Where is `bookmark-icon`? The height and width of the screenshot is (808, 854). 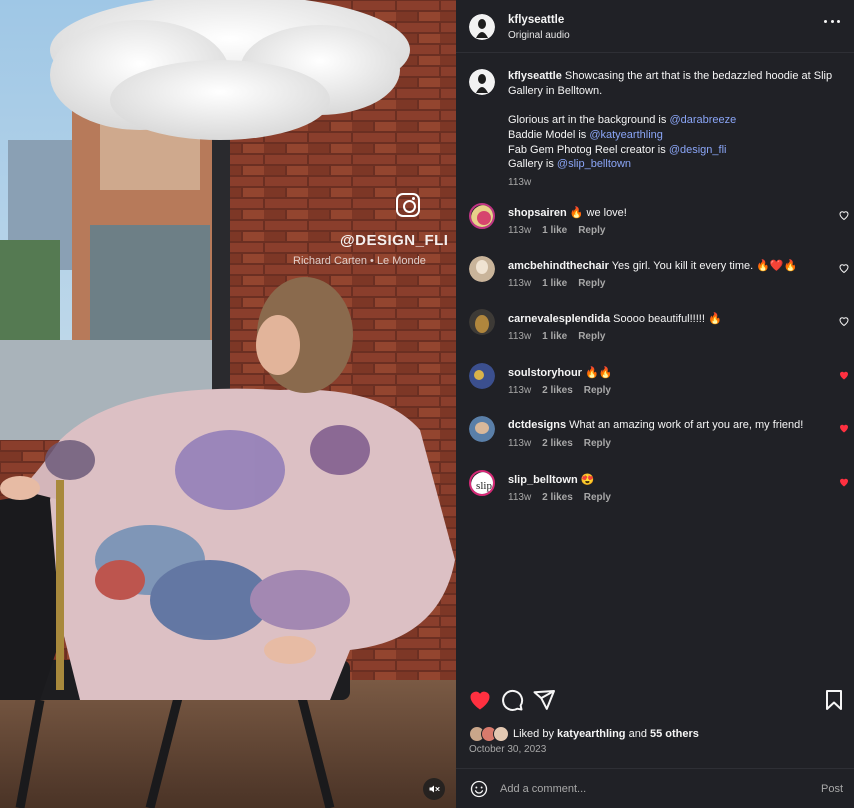 bookmark-icon is located at coordinates (834, 700).